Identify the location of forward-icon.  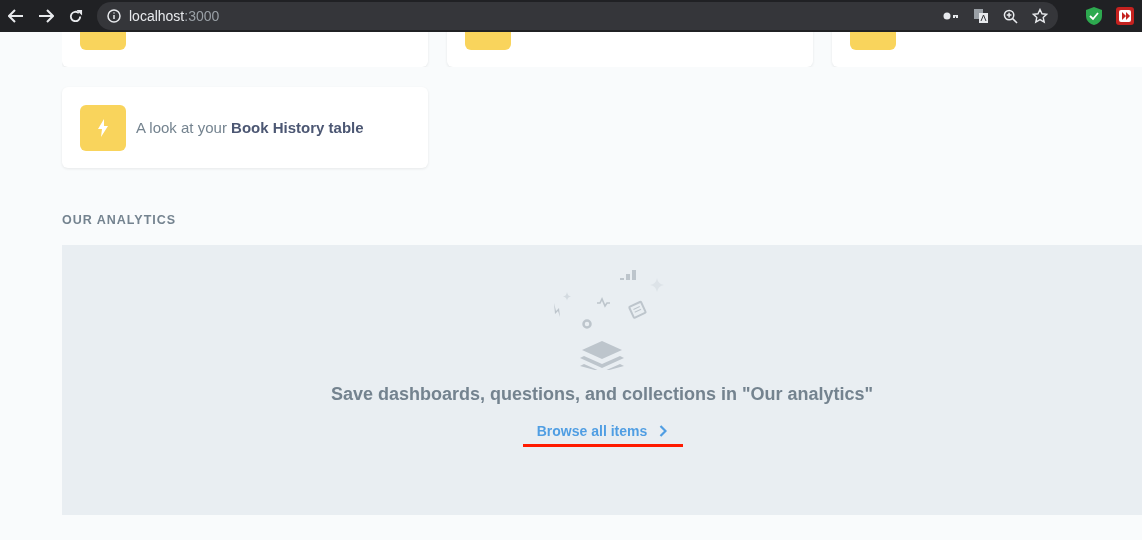
(46, 16).